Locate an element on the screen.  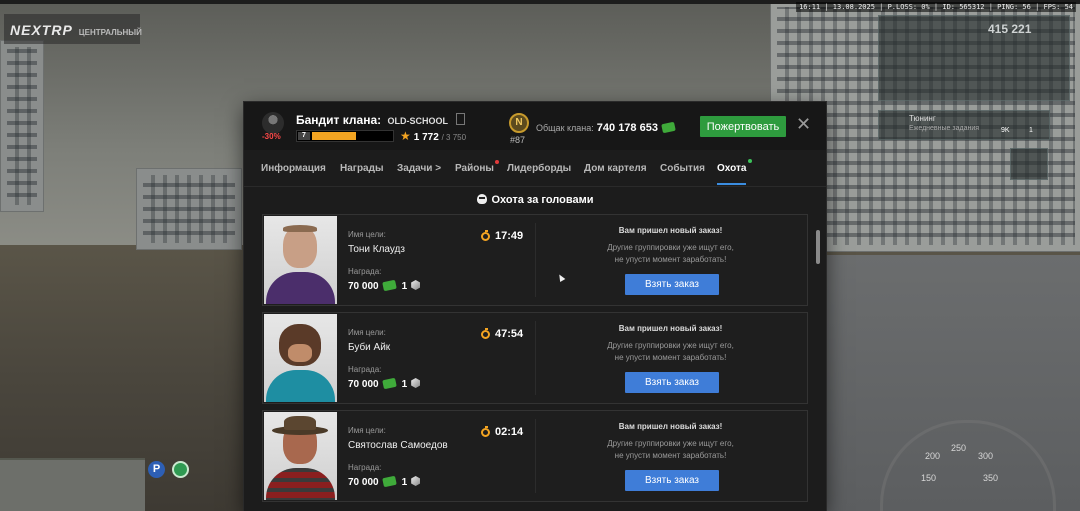
speedo-tick: 150 is located at coordinates (929, 478).